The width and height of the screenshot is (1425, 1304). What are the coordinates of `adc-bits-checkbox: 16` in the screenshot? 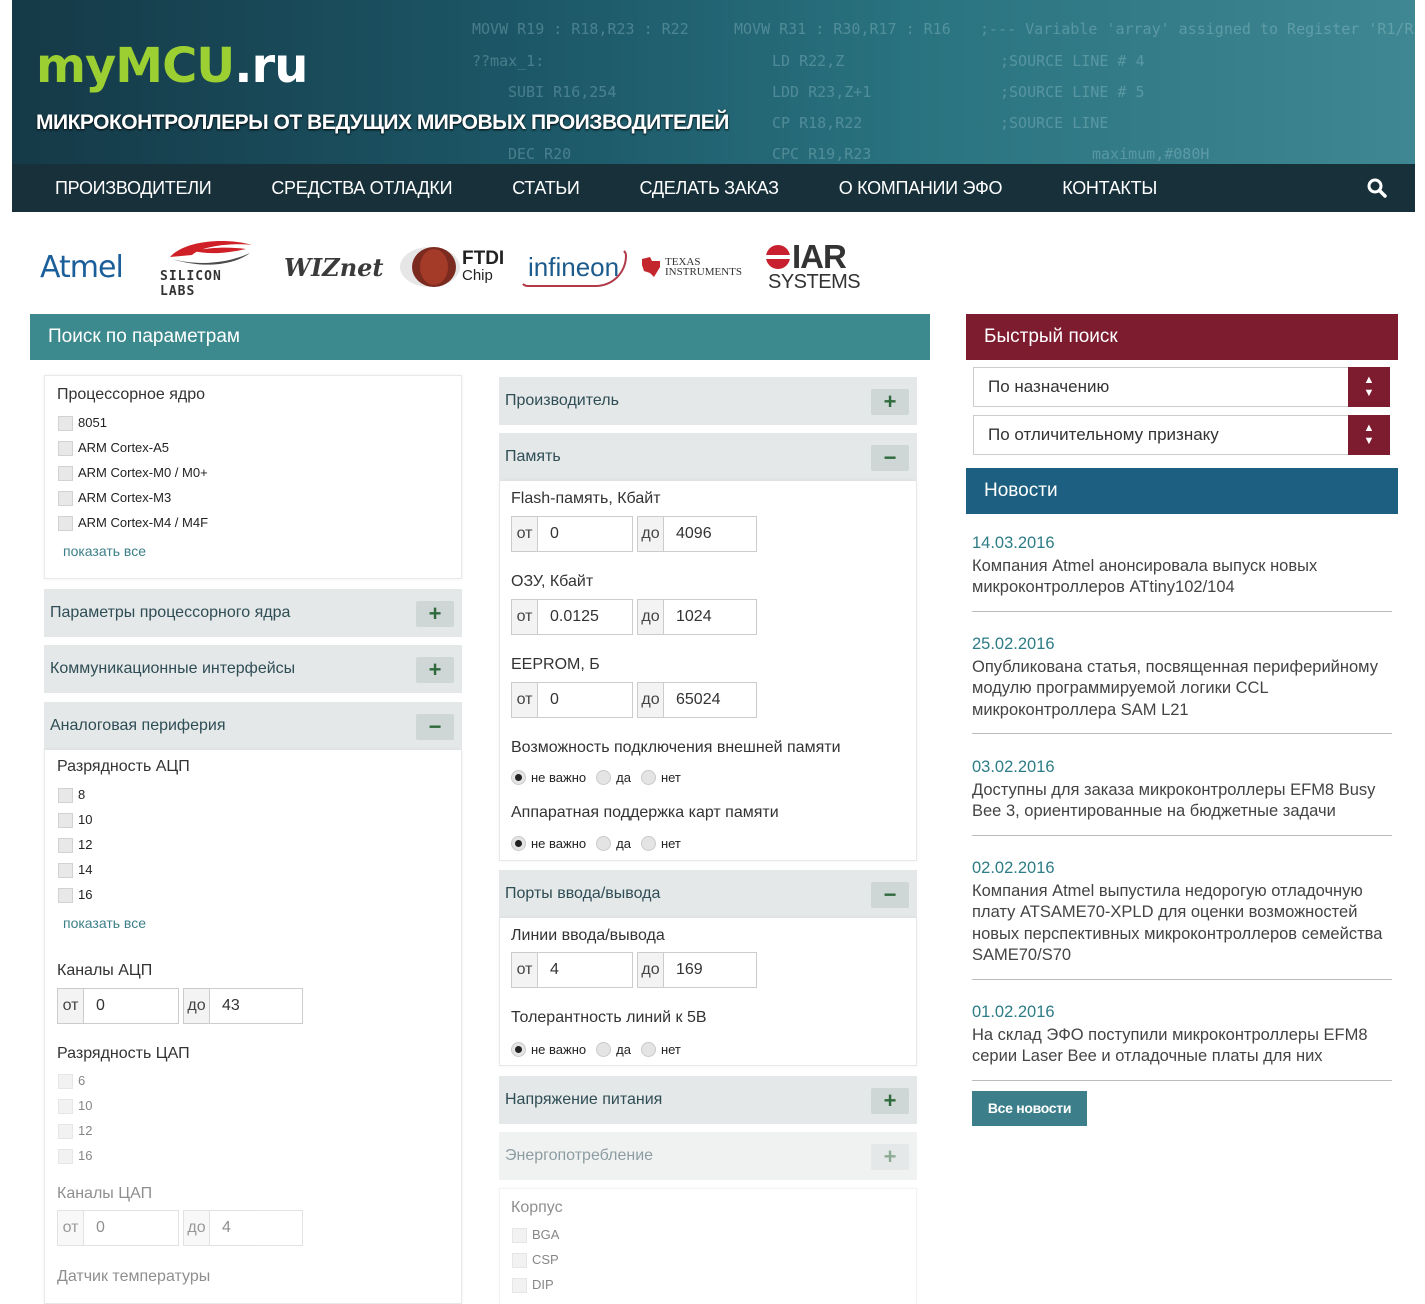 It's located at (75, 895).